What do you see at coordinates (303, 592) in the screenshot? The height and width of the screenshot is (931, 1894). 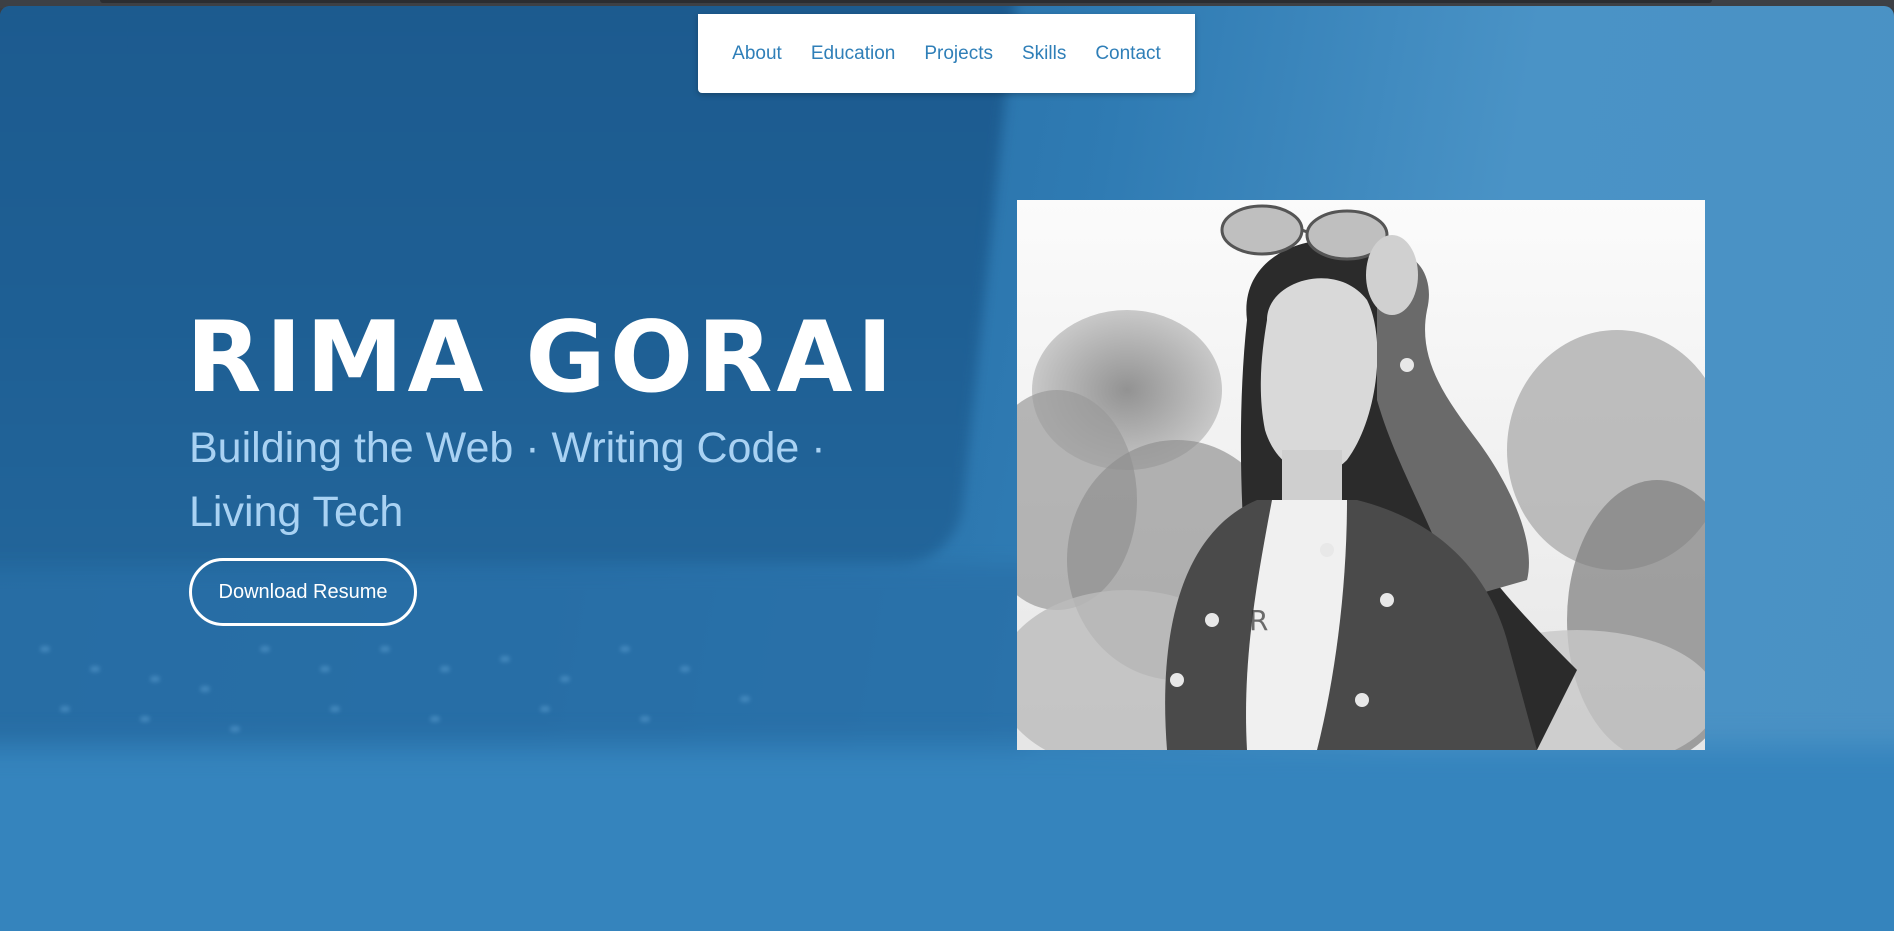 I see `download-resume-button: Download Resume` at bounding box center [303, 592].